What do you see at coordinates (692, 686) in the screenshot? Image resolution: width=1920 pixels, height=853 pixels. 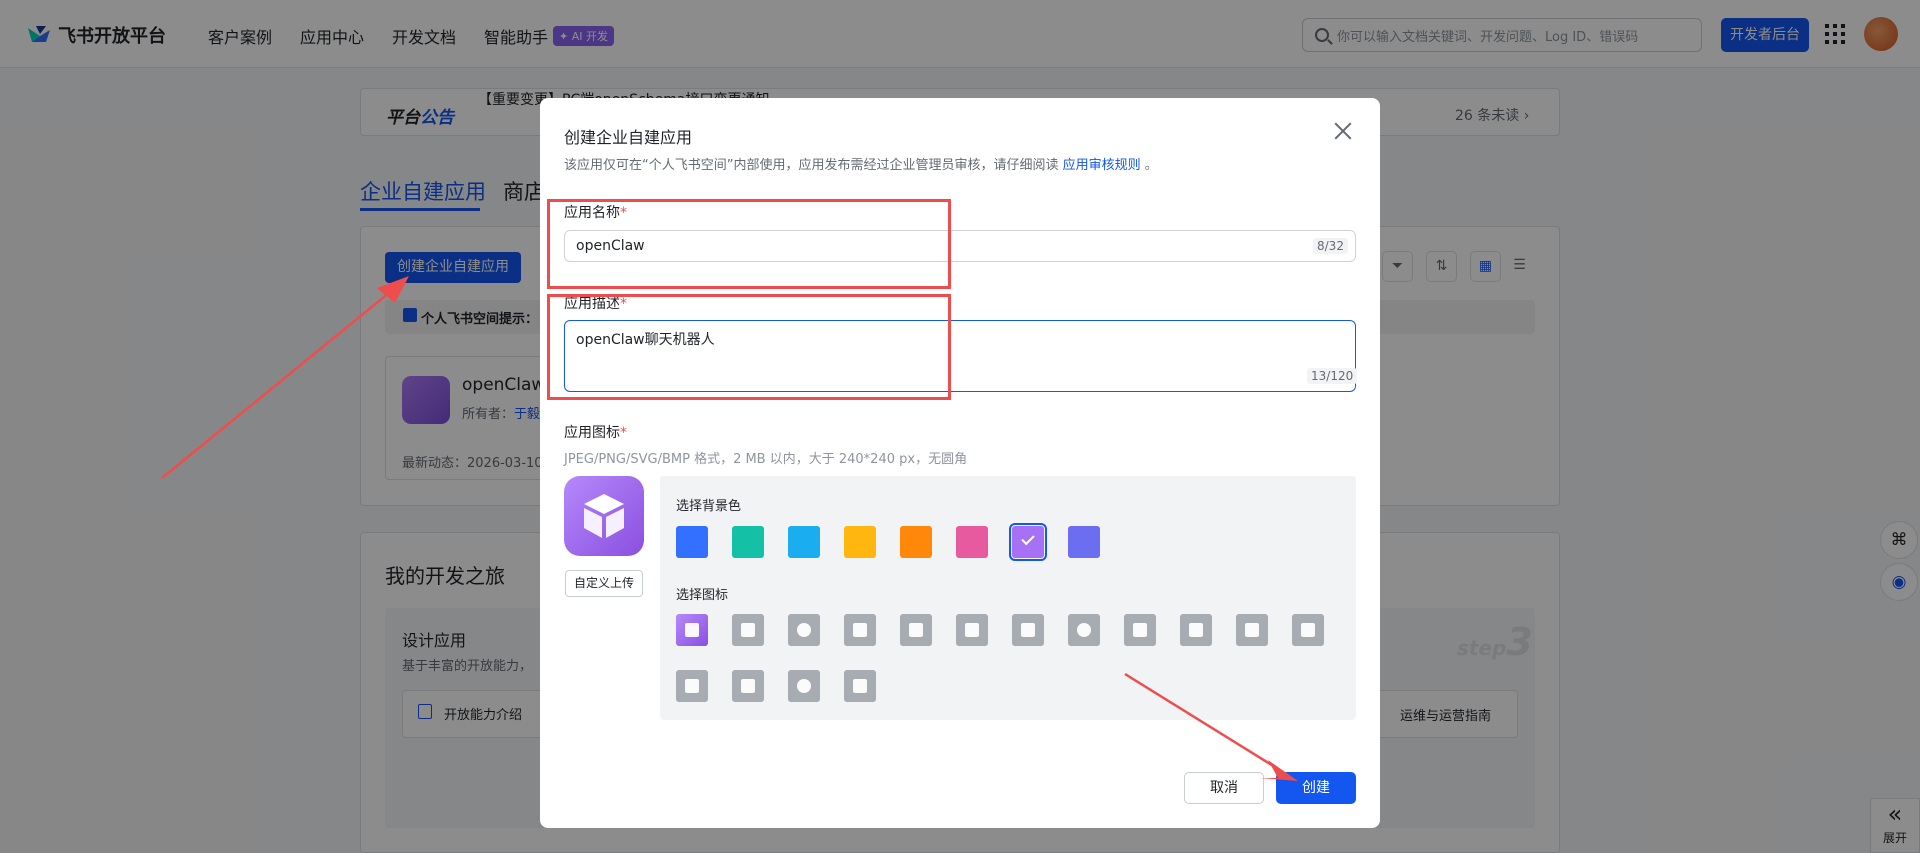 I see `shield-check-icon` at bounding box center [692, 686].